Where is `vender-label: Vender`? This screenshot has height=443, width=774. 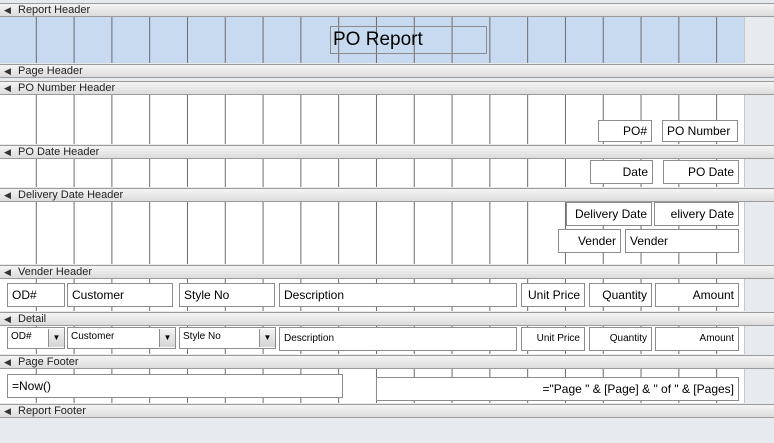 vender-label: Vender is located at coordinates (589, 241).